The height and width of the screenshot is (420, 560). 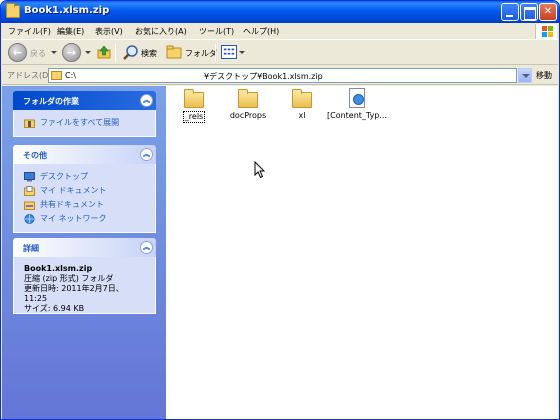 I want to click on views-icon, so click(x=229, y=52).